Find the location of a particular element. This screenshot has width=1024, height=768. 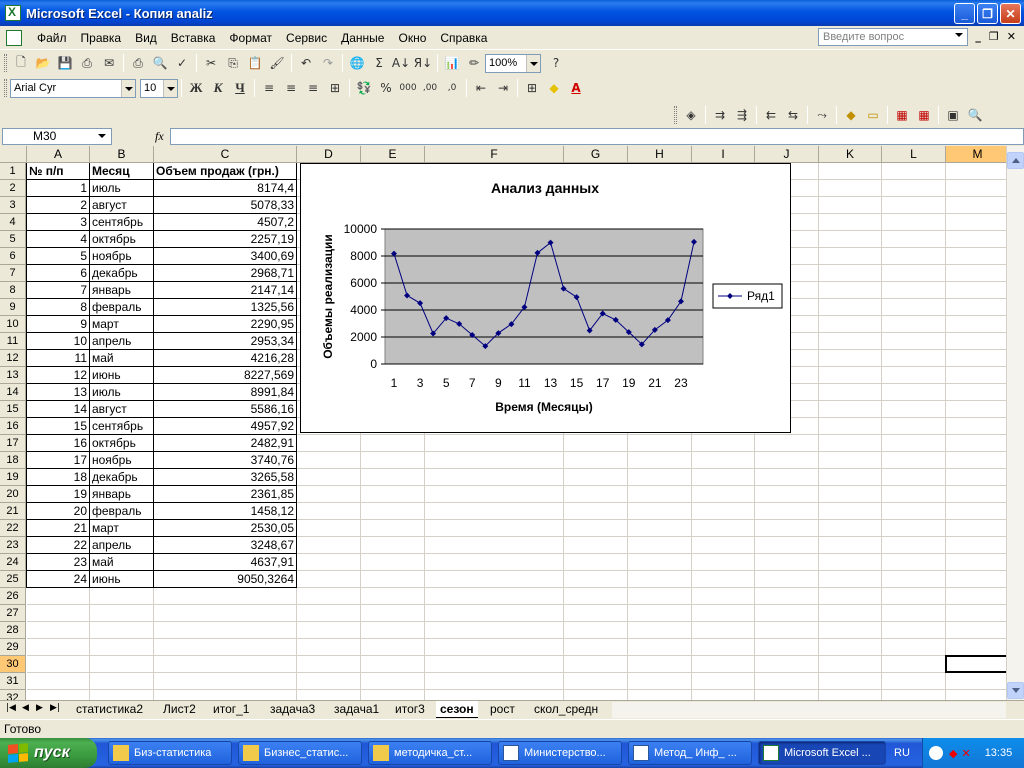

print-icon: ⎙ is located at coordinates (138, 63).